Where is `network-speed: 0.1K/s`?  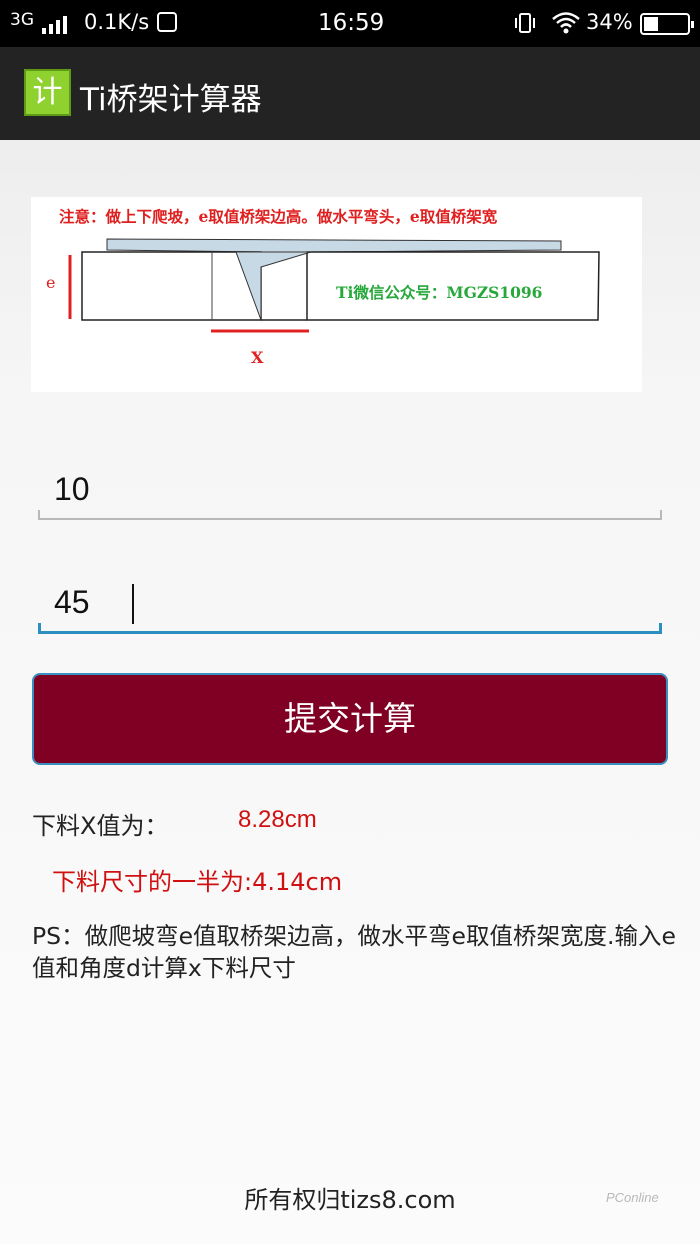
network-speed: 0.1K/s is located at coordinates (117, 22).